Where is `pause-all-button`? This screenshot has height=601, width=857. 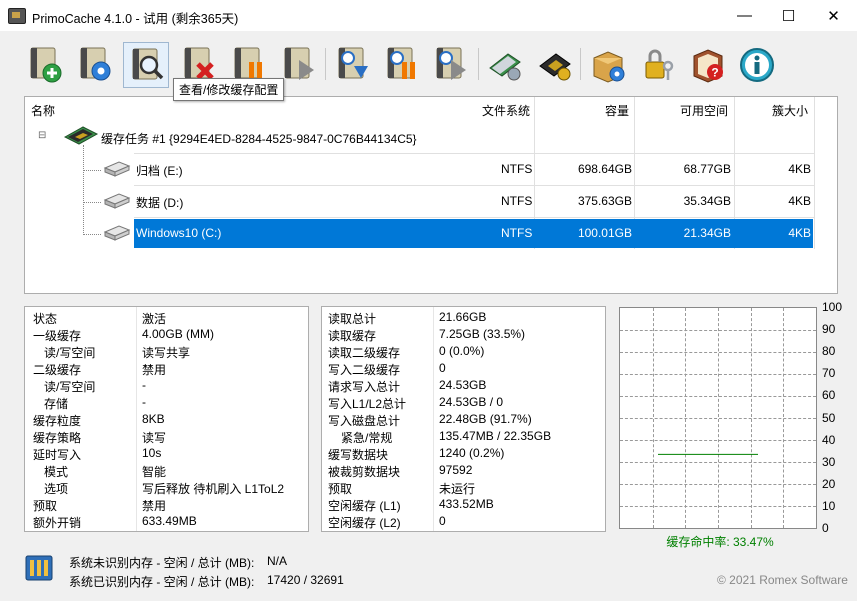
pause-all-button is located at coordinates (402, 65).